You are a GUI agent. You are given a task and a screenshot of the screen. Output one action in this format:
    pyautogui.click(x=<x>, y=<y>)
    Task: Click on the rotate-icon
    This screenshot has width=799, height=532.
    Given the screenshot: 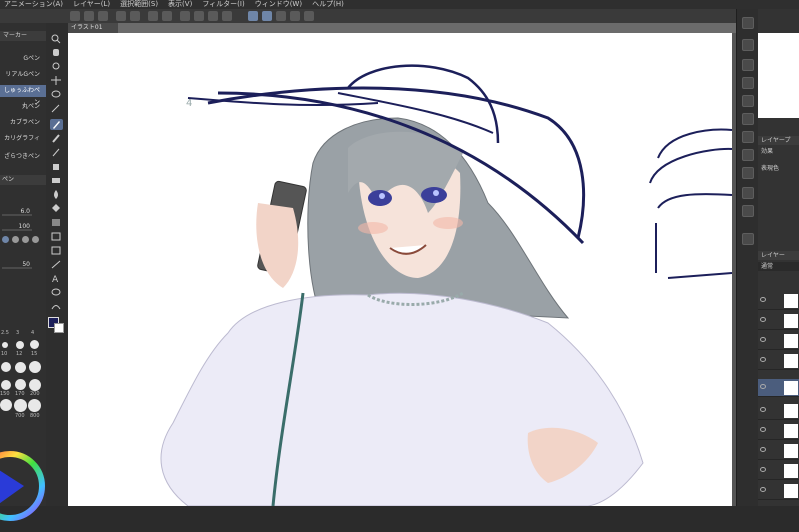 What is the action you would take?
    pyautogui.click(x=56, y=66)
    